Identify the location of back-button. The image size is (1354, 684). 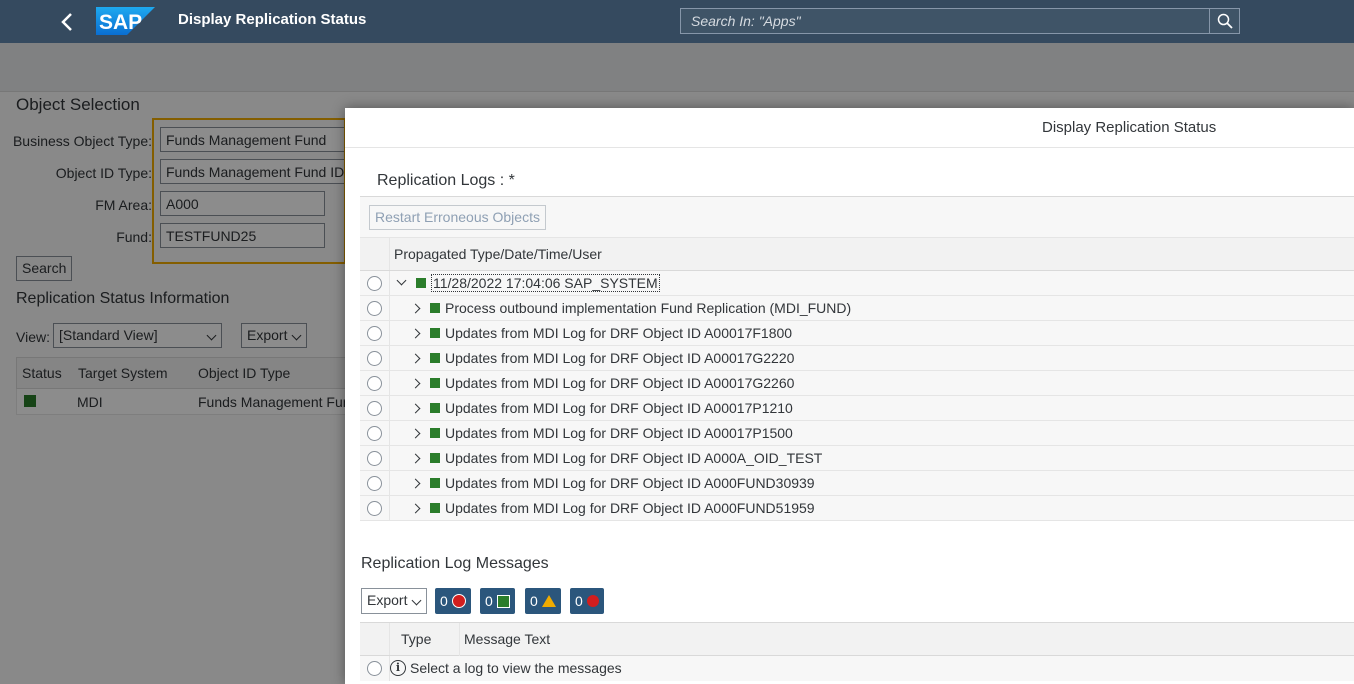
(67, 22).